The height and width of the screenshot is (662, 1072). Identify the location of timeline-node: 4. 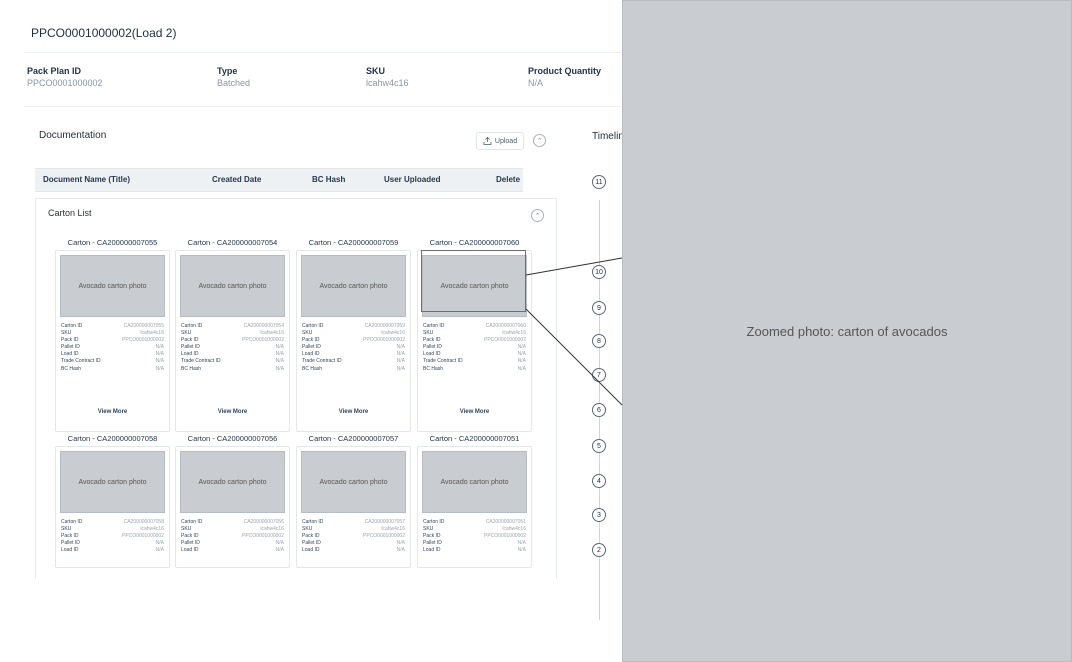
(599, 481).